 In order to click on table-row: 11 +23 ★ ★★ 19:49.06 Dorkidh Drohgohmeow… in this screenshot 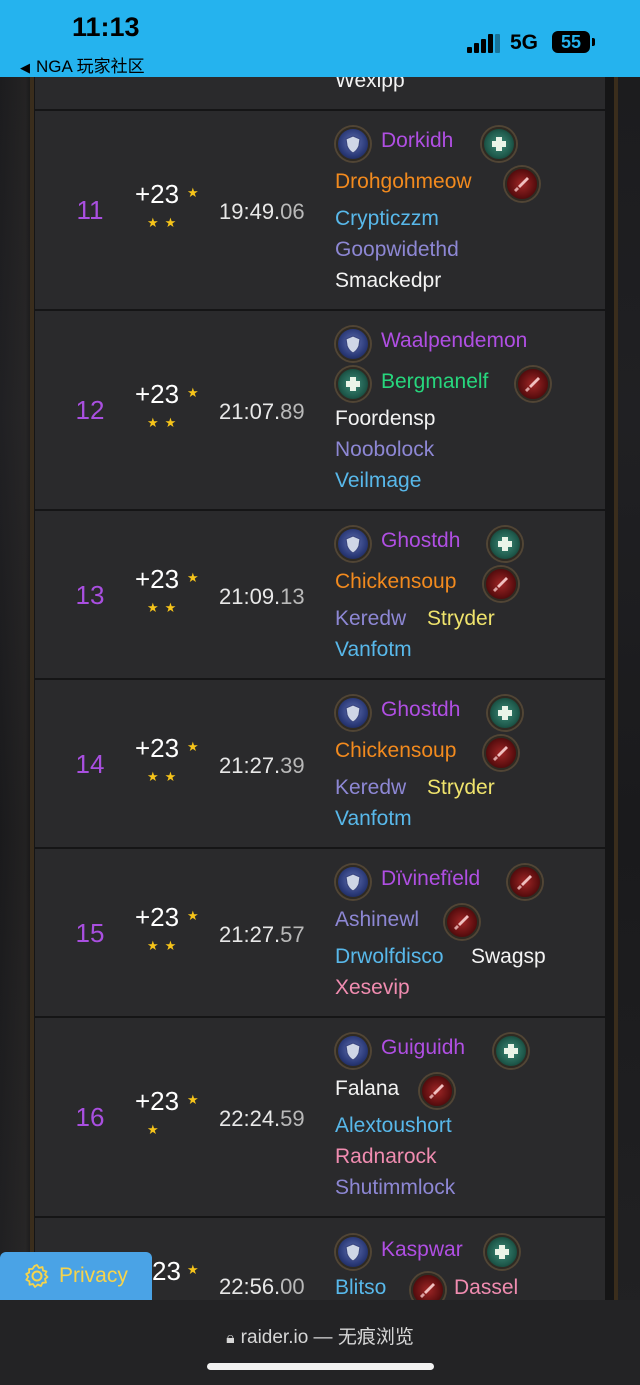, I will do `click(320, 210)`.